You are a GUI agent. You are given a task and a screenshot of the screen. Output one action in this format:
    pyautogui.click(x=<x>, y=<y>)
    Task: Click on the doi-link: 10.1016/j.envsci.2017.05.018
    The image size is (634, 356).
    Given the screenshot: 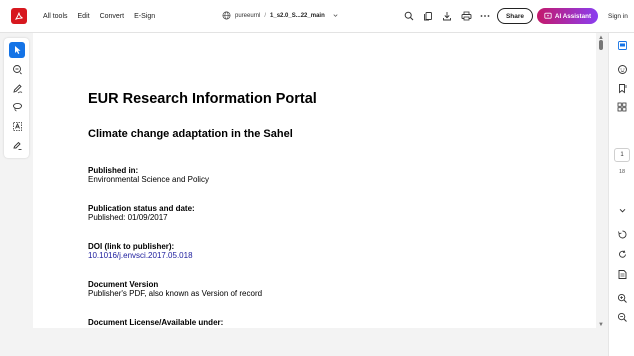 What is the action you would take?
    pyautogui.click(x=140, y=255)
    